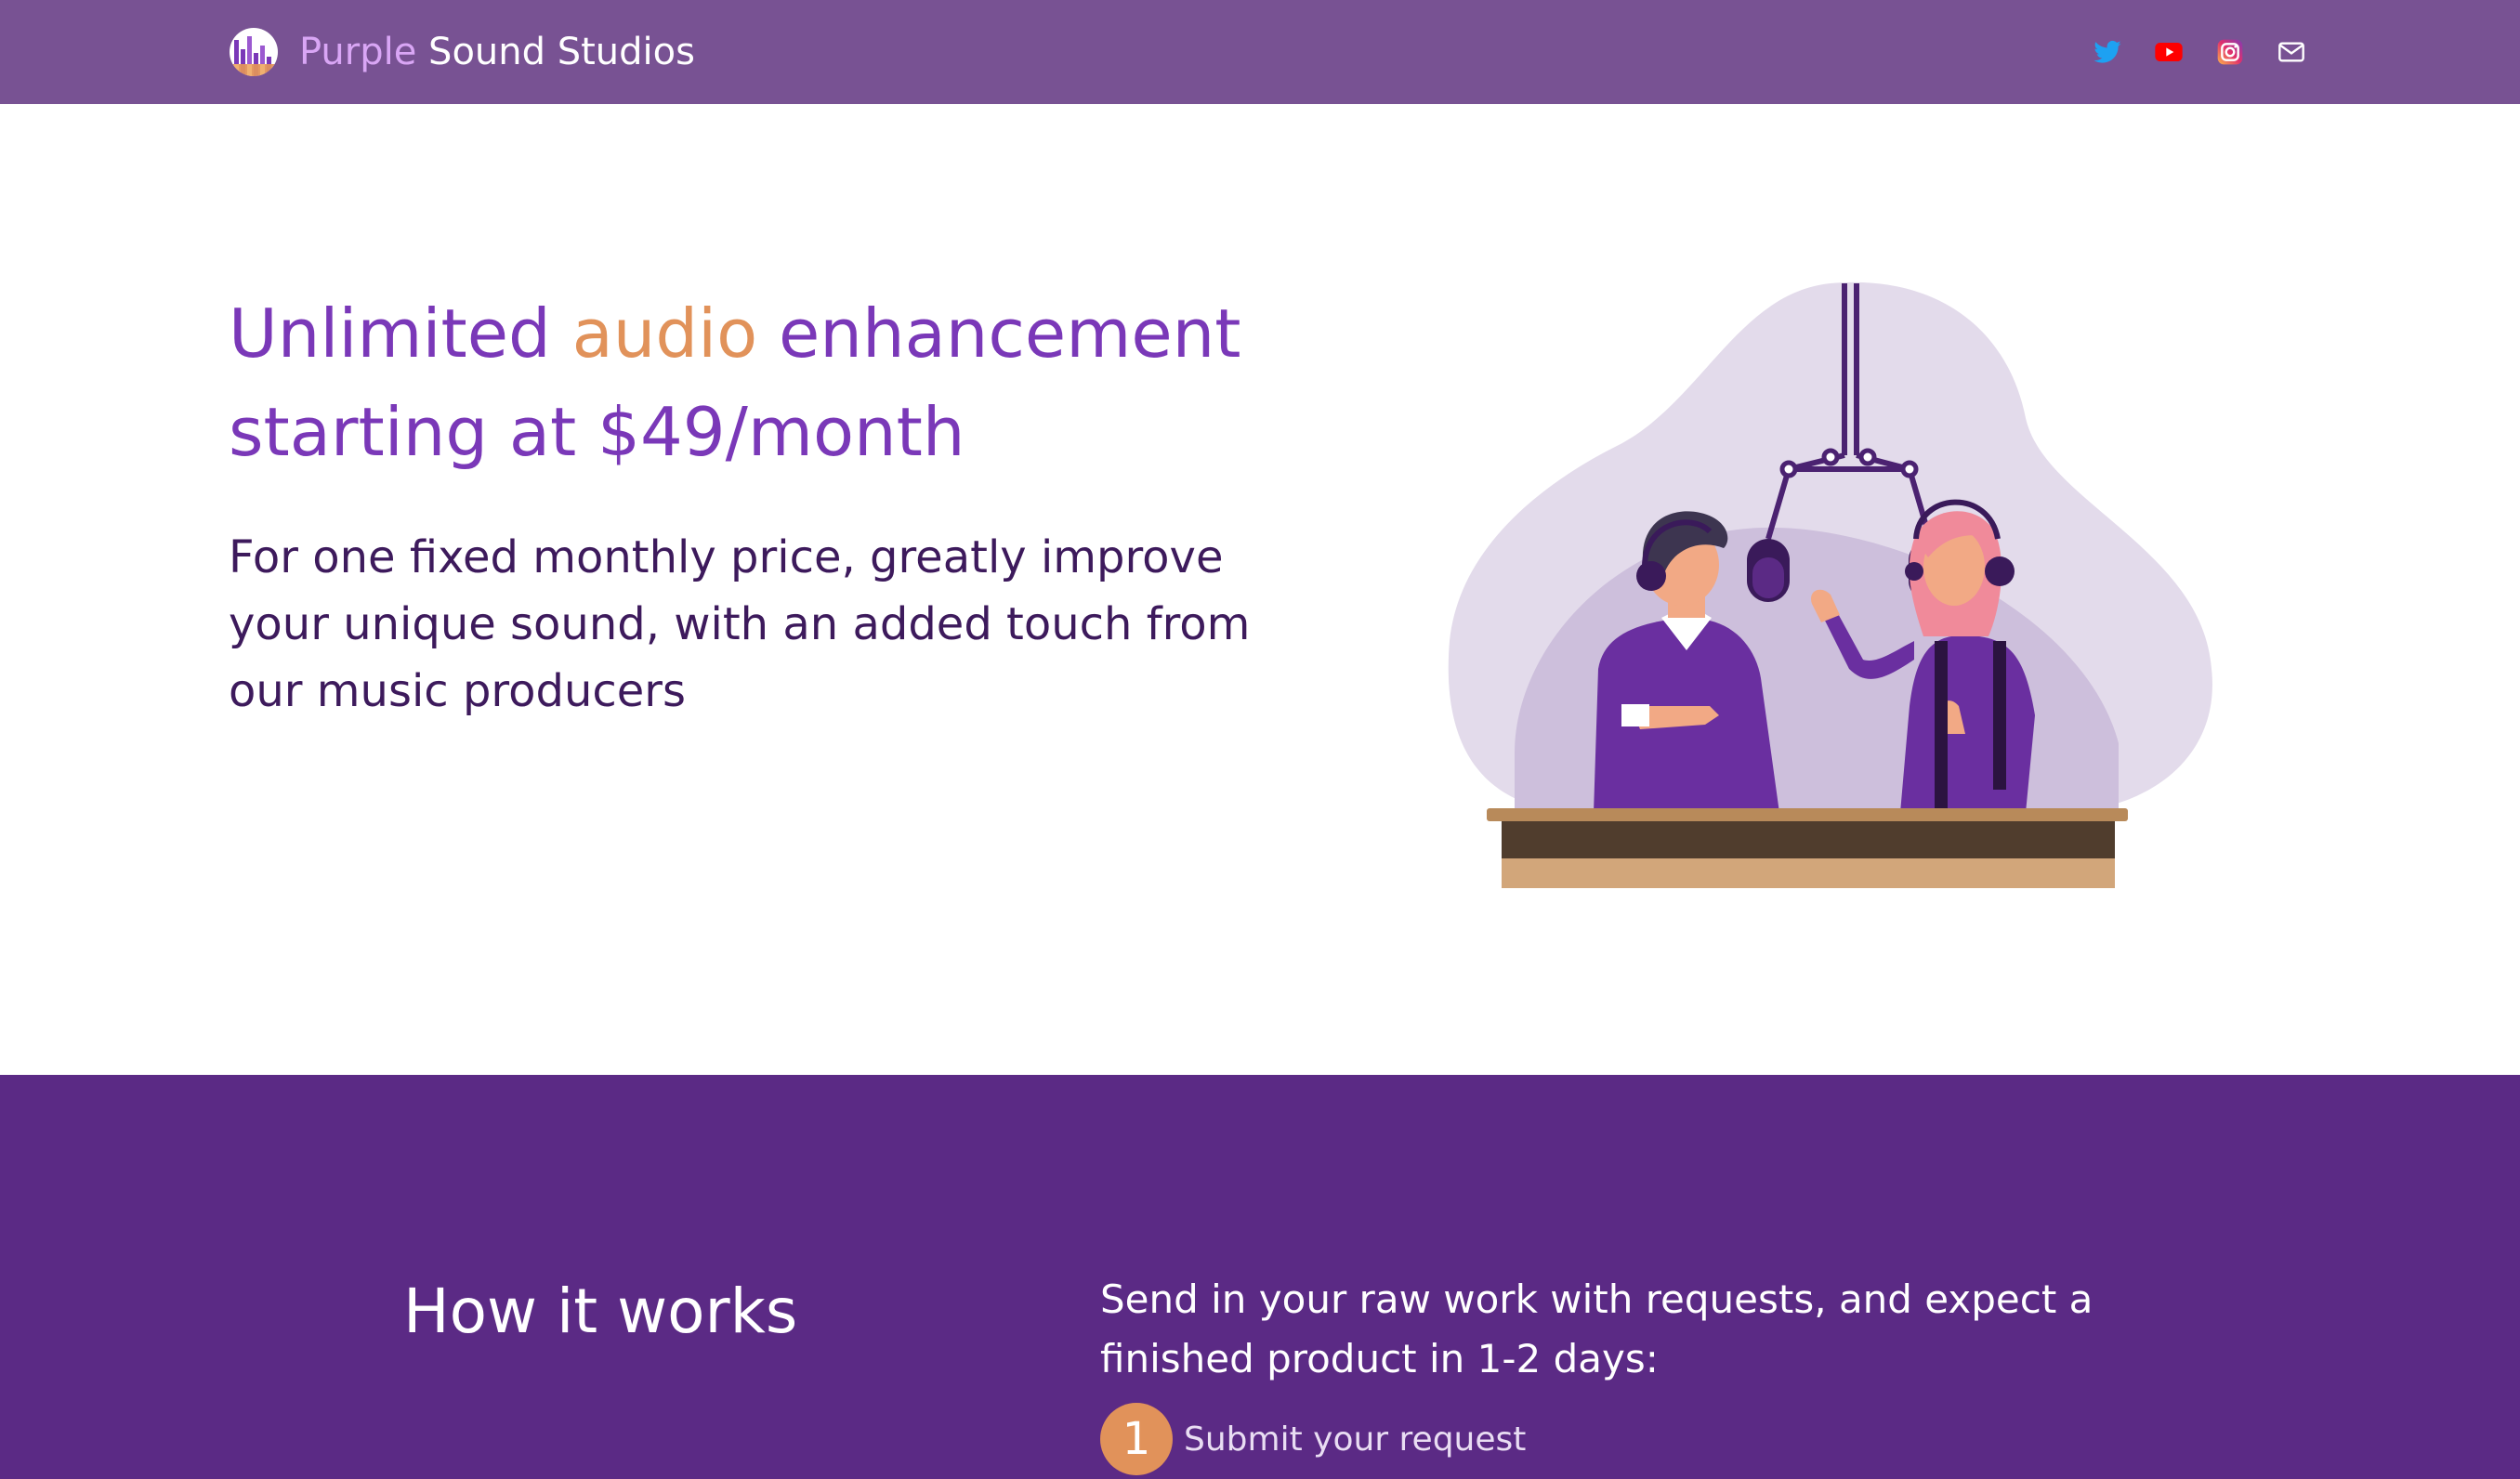 Image resolution: width=2520 pixels, height=1479 pixels. I want to click on brand-home-link: Purple Sound Studios, so click(462, 52).